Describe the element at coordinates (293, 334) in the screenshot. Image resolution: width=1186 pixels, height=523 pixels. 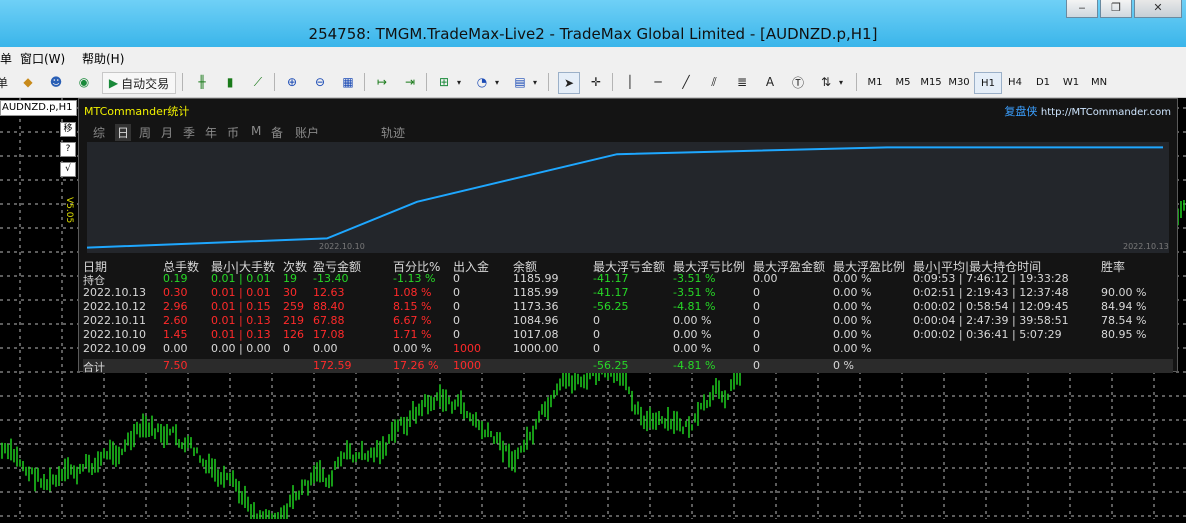
I see `table-cell: 126` at that location.